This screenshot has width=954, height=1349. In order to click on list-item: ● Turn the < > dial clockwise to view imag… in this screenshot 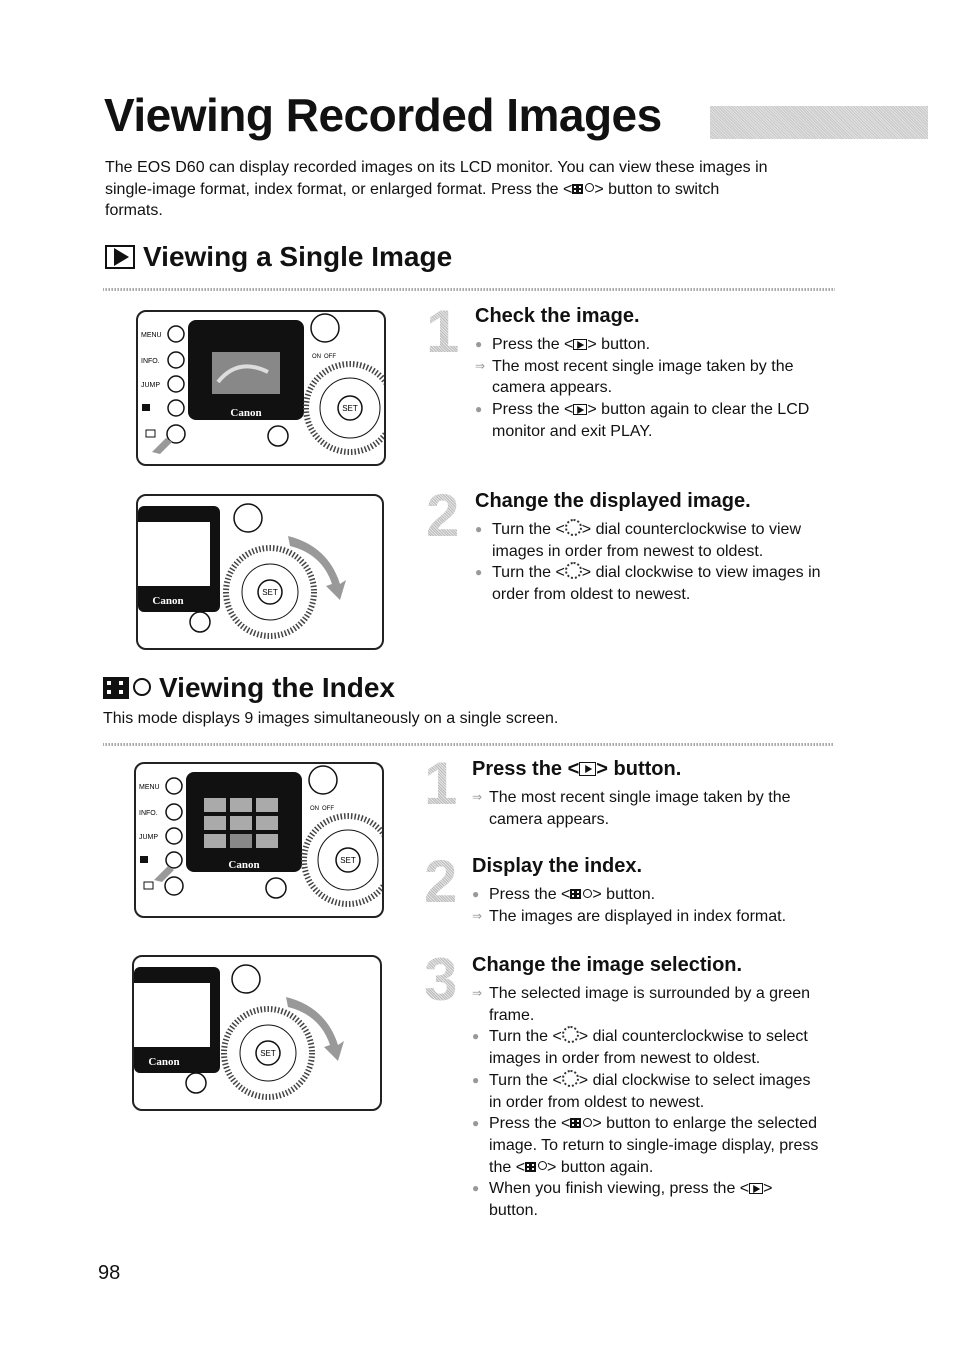, I will do `click(648, 583)`.